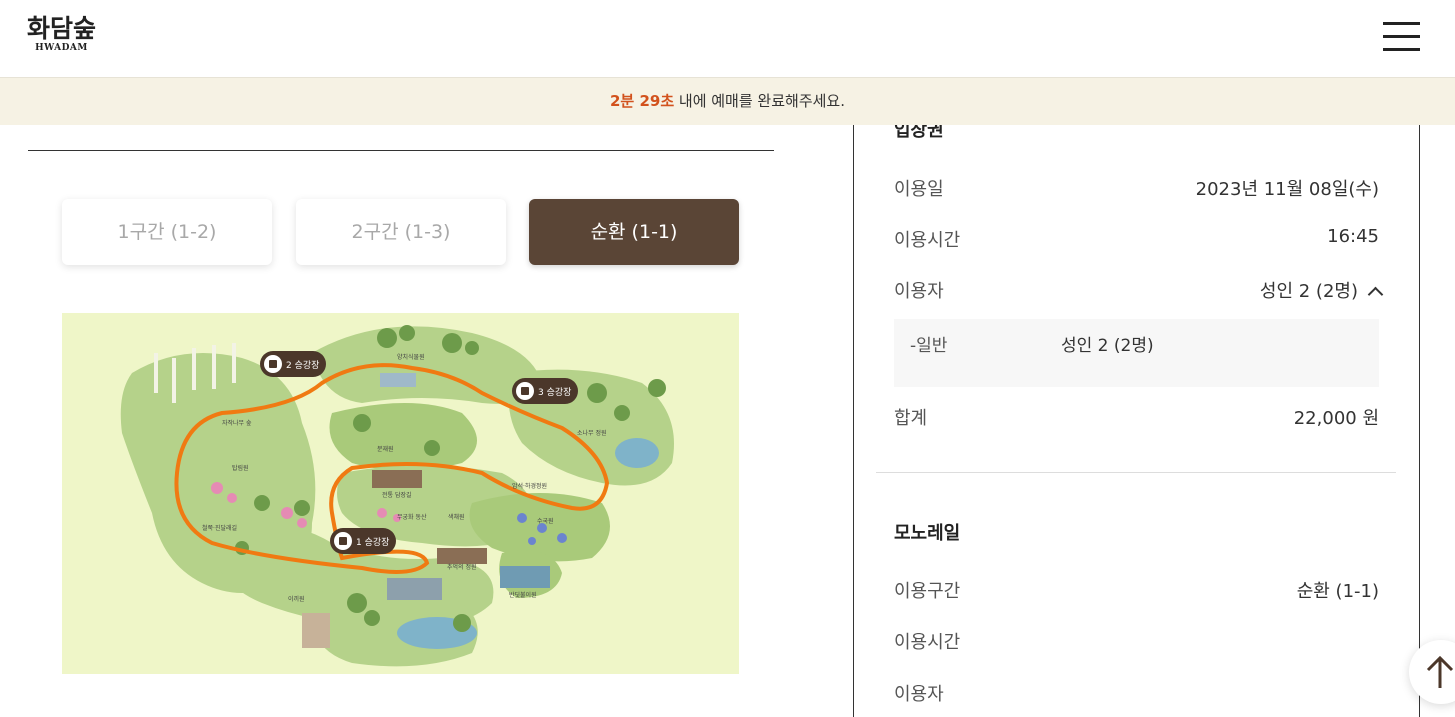 The width and height of the screenshot is (1455, 717). What do you see at coordinates (397, 479) in the screenshot?
I see `map-building-traditional` at bounding box center [397, 479].